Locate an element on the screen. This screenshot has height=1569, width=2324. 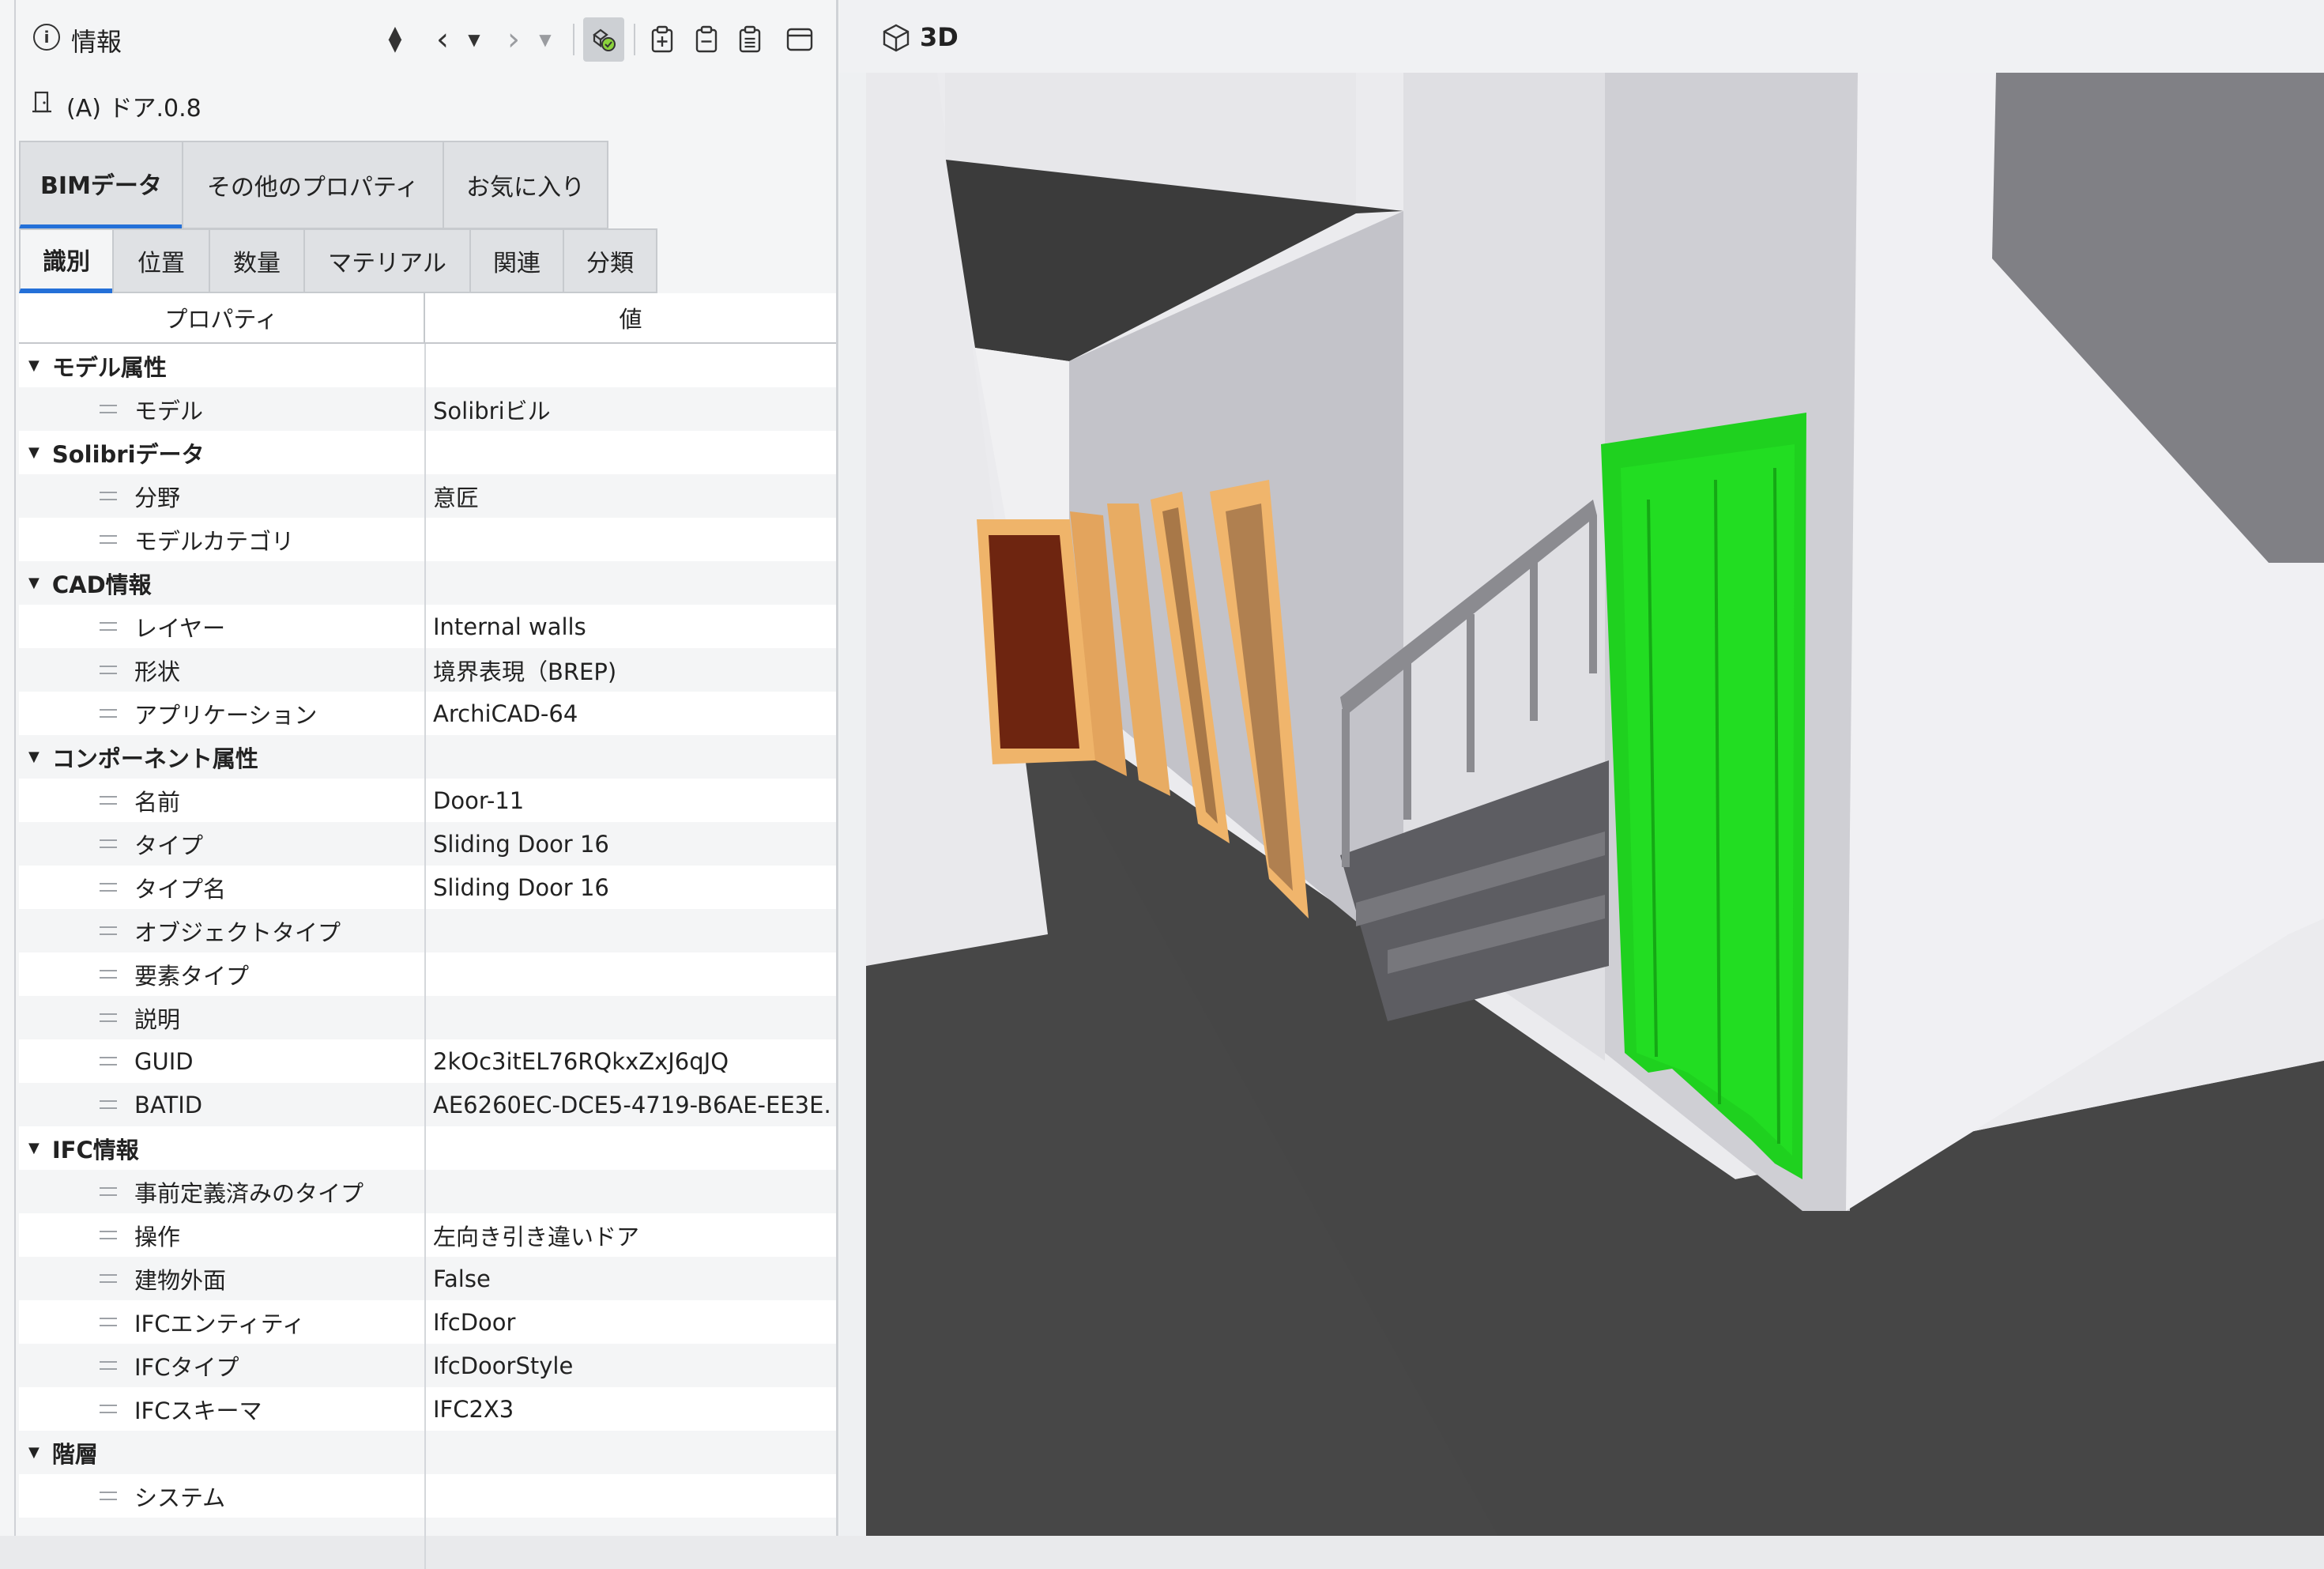
remove-from-favorites-button is located at coordinates (707, 40).